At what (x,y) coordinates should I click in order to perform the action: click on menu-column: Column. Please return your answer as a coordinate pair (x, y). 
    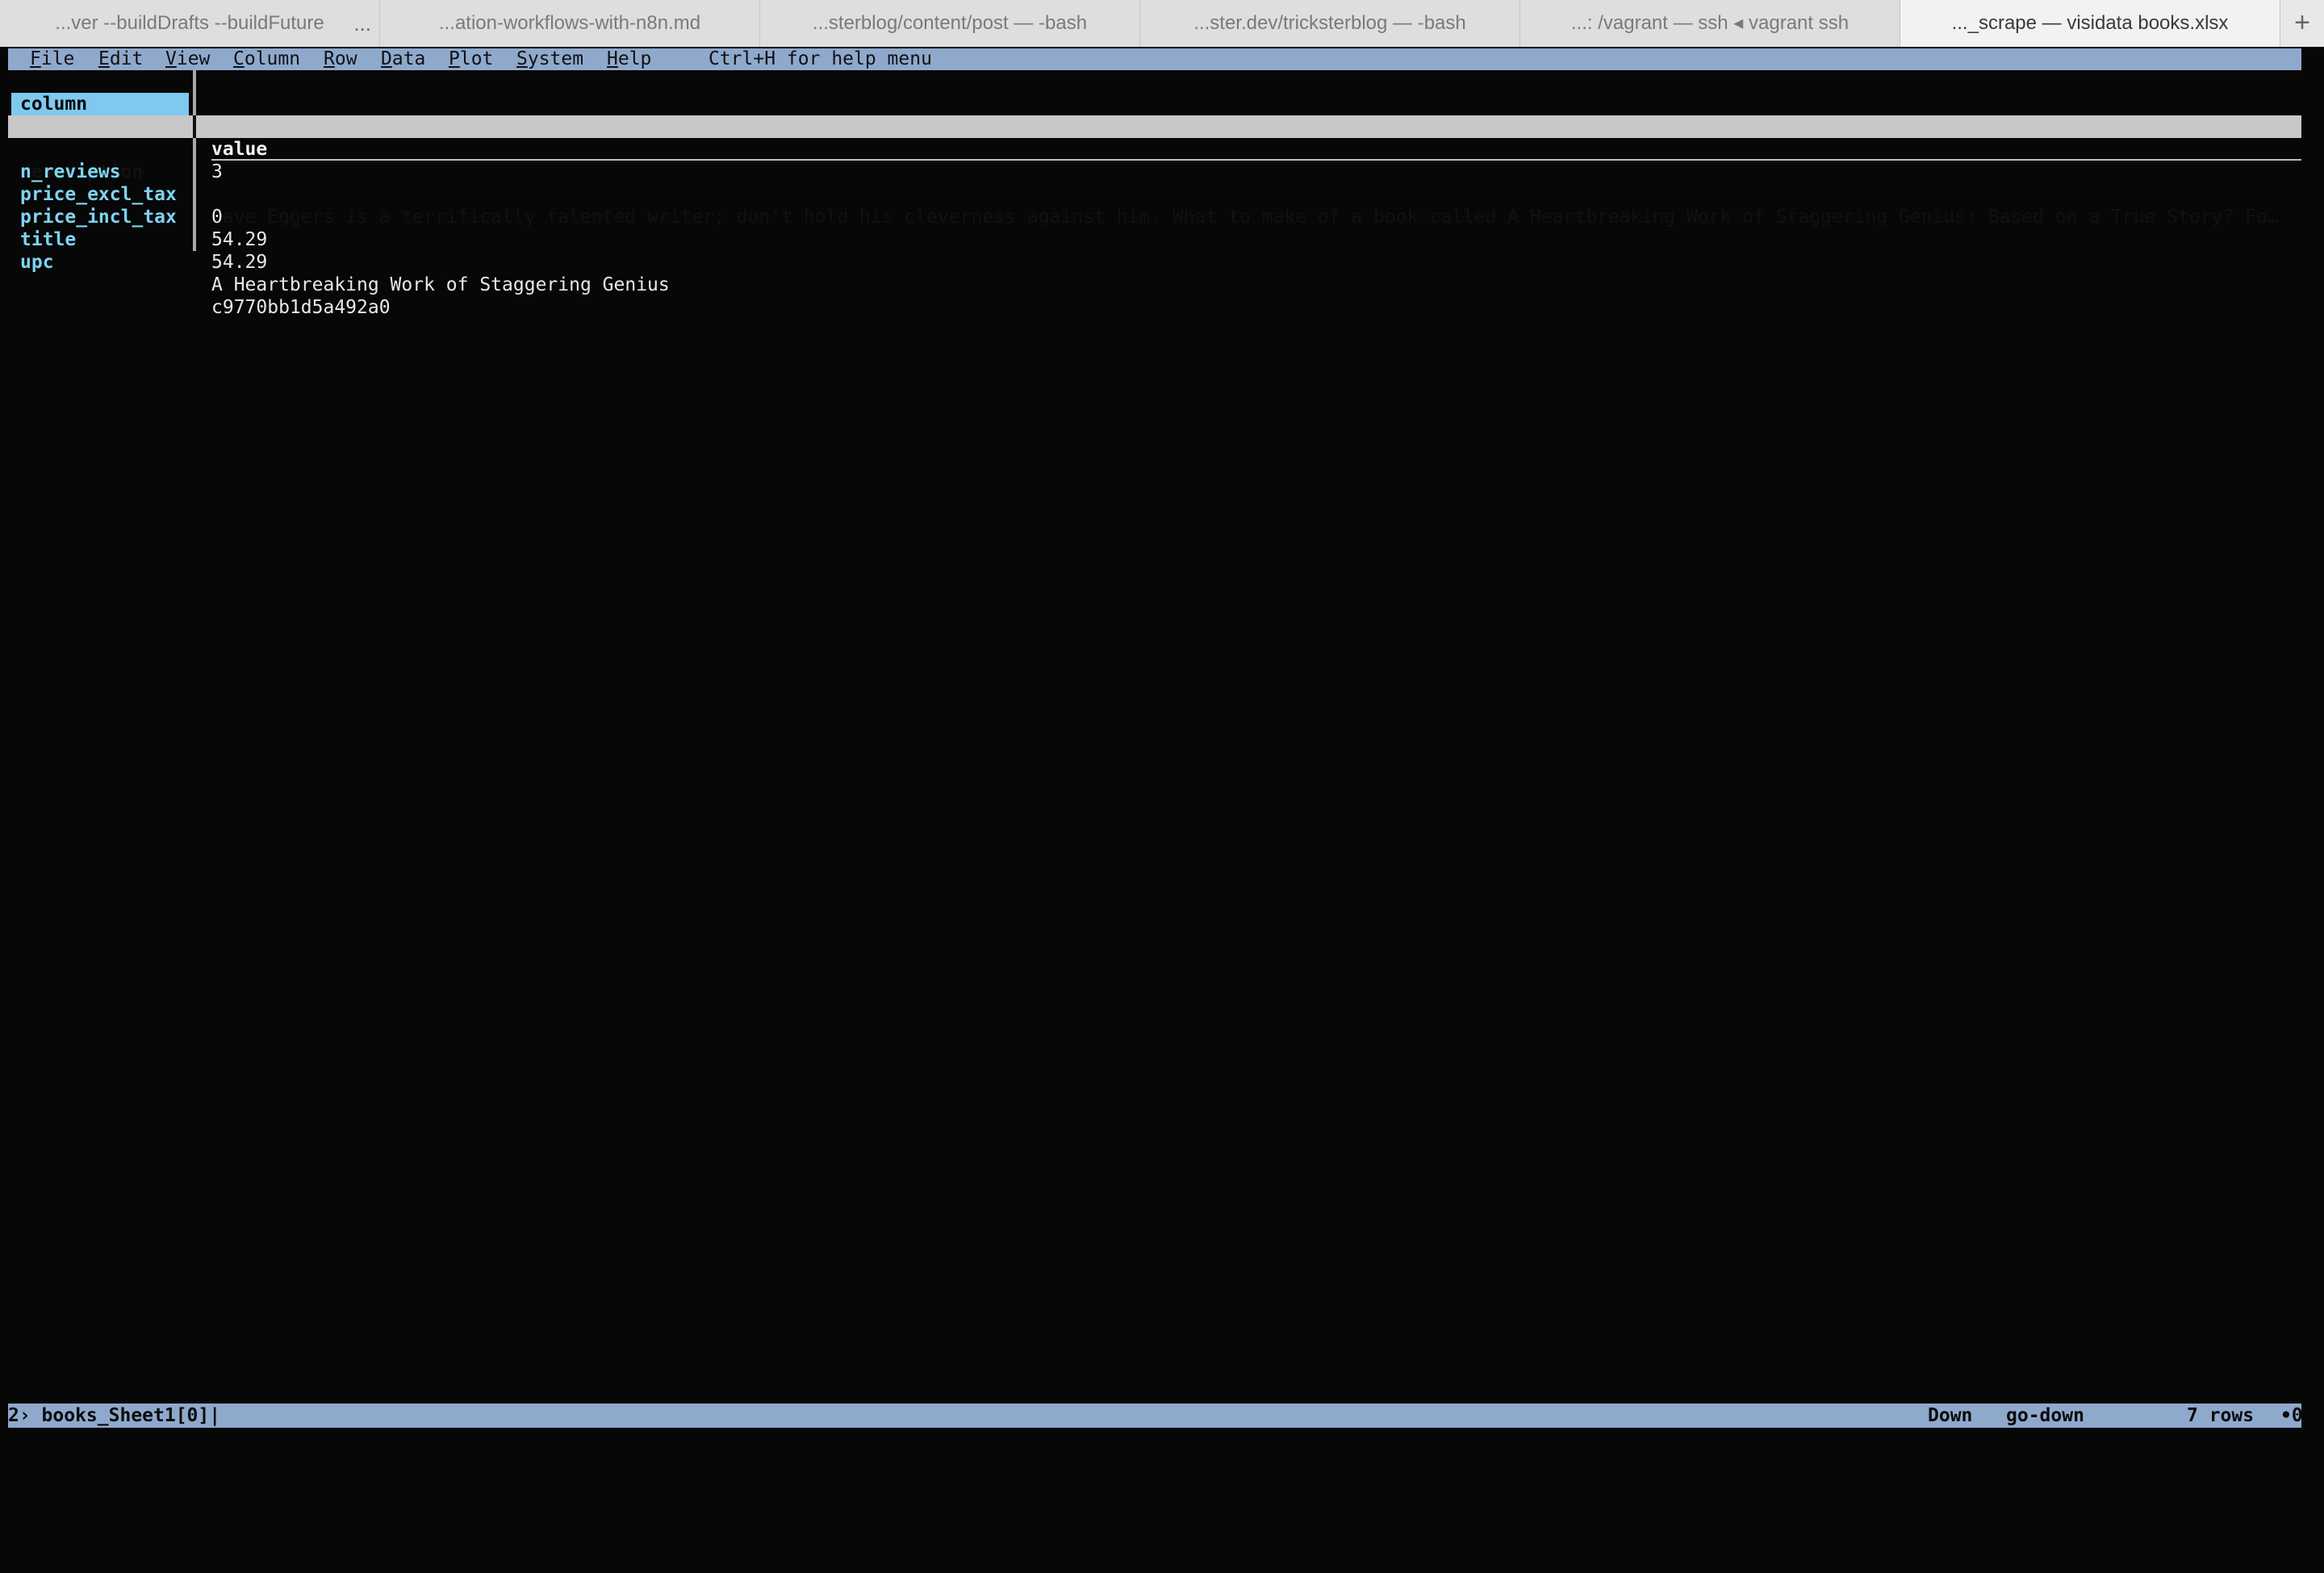
    Looking at the image, I should click on (266, 59).